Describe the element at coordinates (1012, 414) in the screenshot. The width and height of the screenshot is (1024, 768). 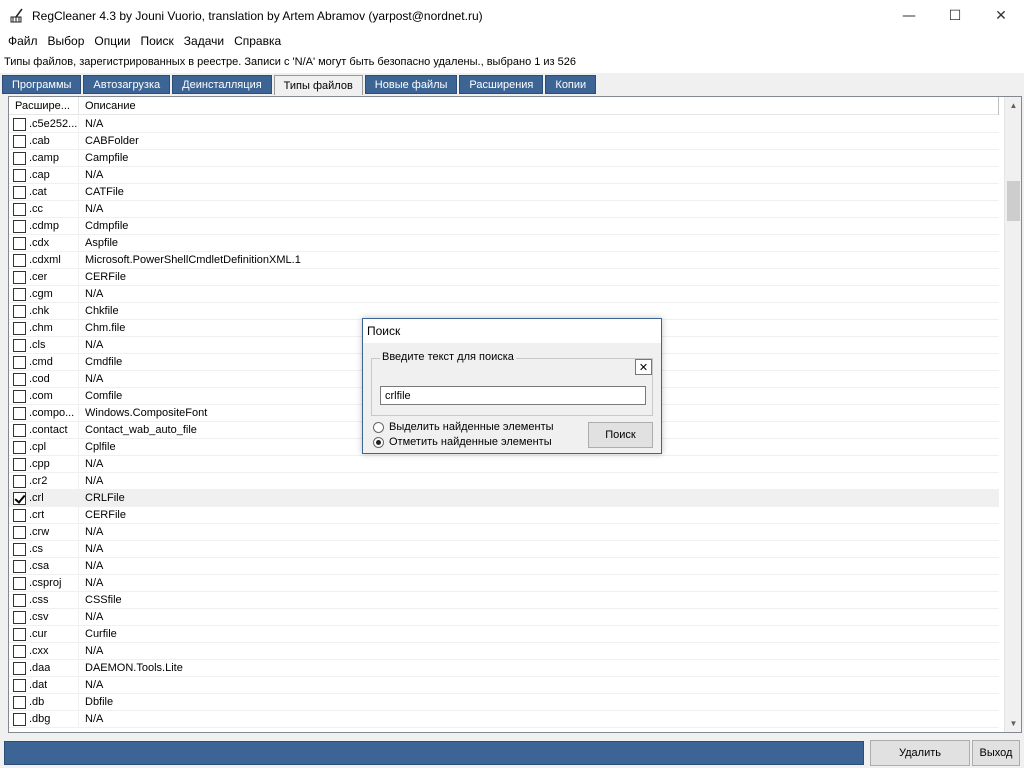
I see `vertical-scrollbar: ▲ ▼` at that location.